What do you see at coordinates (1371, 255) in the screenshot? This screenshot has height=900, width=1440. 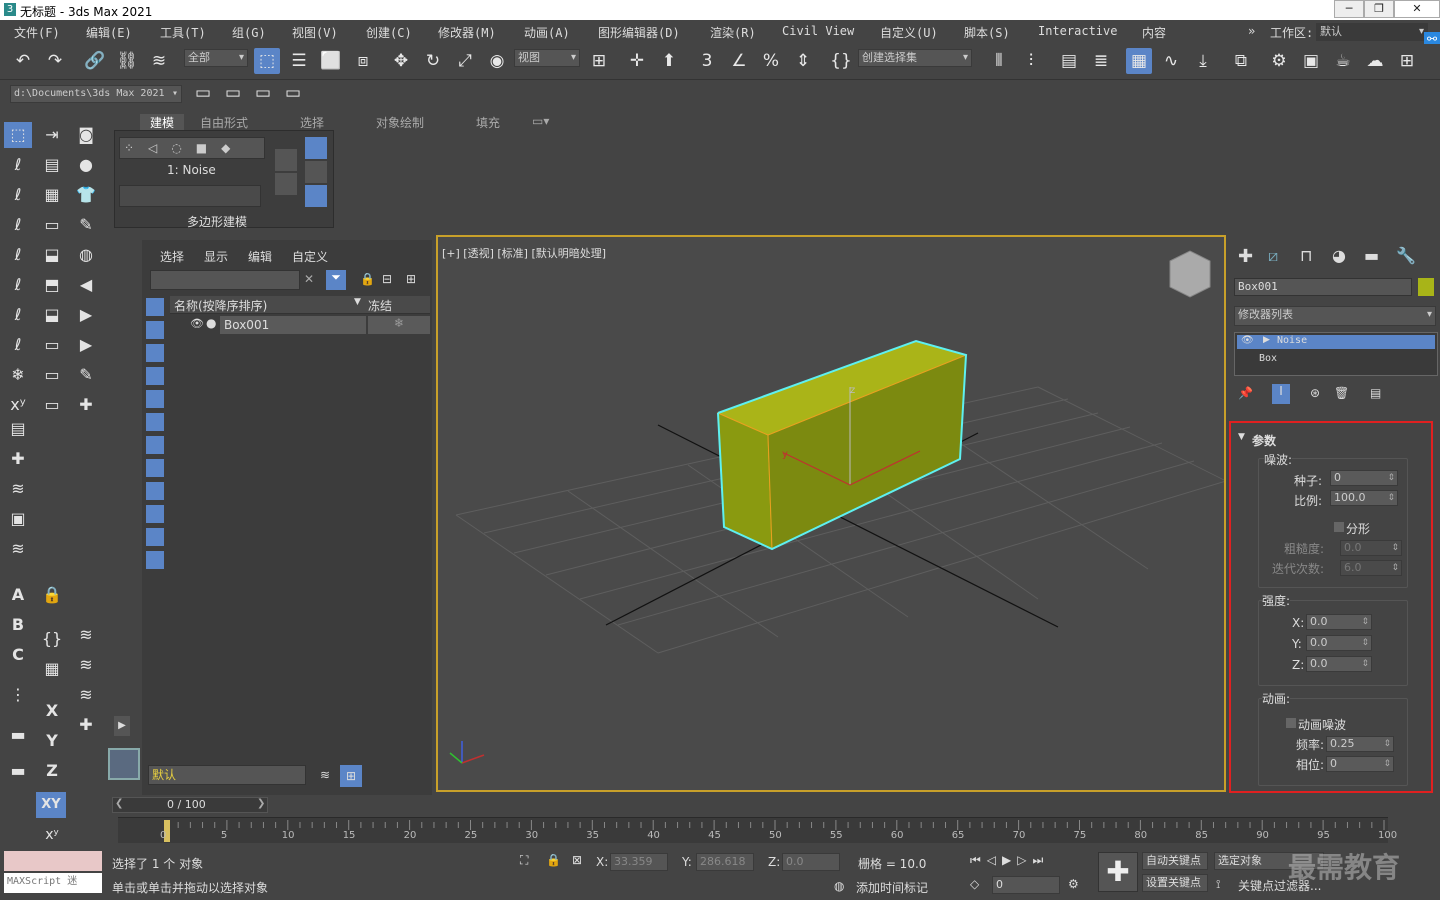 I see `display-panel-icon: ▬` at bounding box center [1371, 255].